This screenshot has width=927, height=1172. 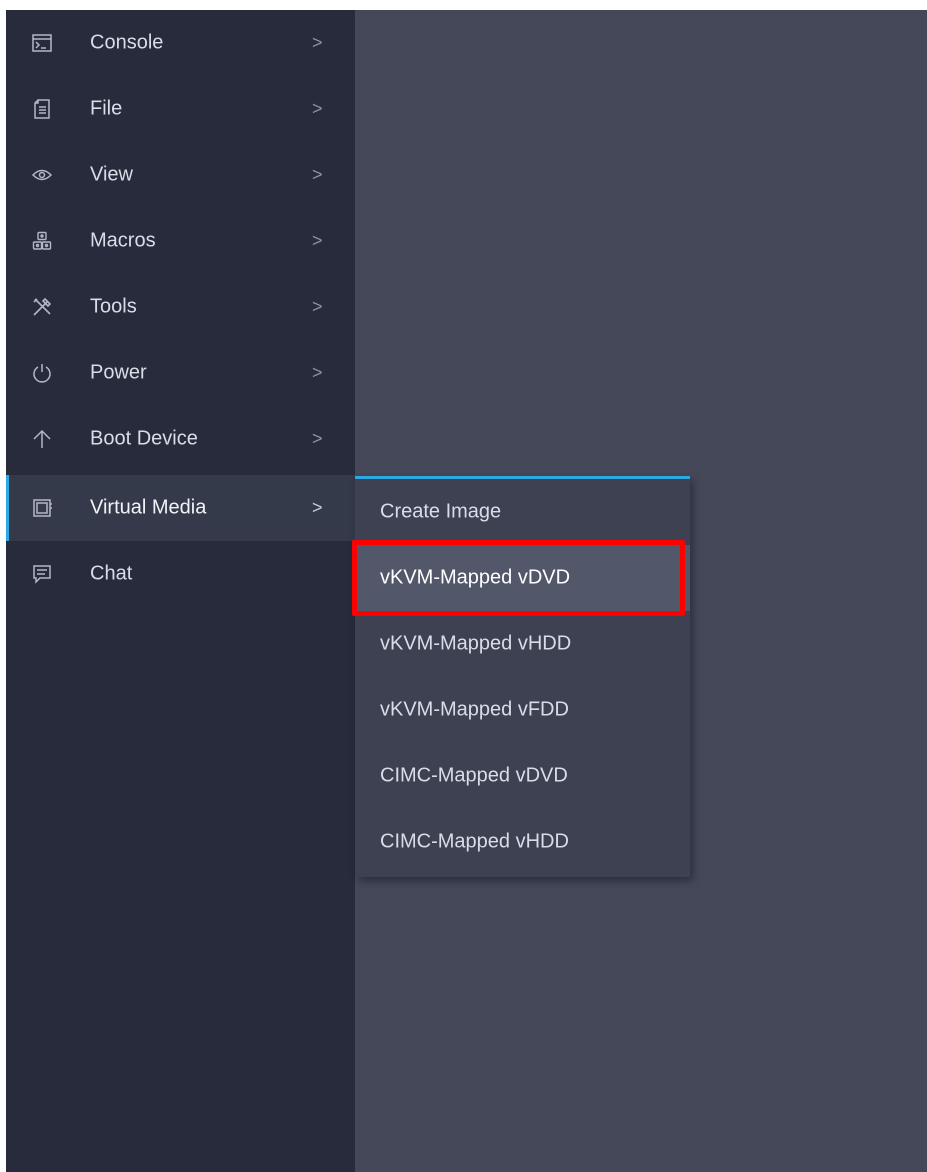 What do you see at coordinates (144, 438) in the screenshot?
I see `menu-label: Boot Device` at bounding box center [144, 438].